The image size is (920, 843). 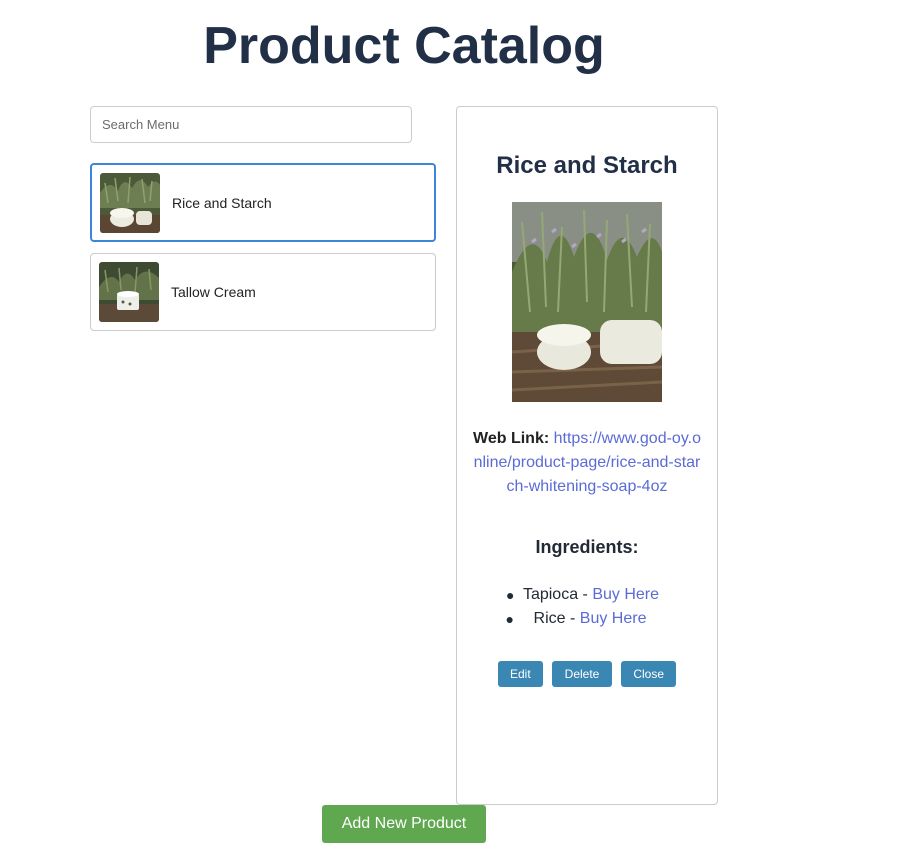 What do you see at coordinates (263, 252) in the screenshot?
I see `product-list: Rice and Starch Tallow Cream` at bounding box center [263, 252].